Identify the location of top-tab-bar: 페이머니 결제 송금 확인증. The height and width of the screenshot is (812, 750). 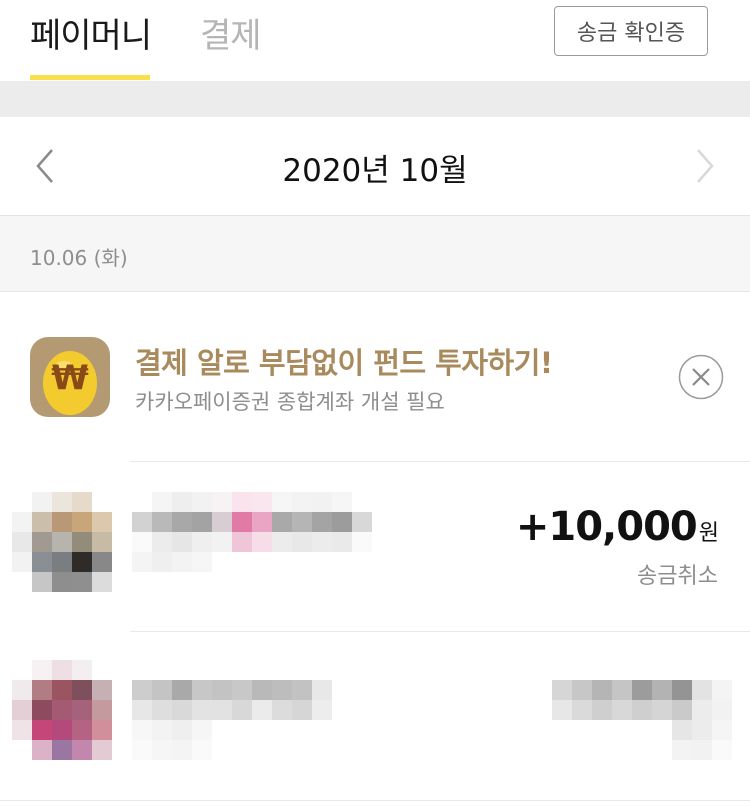
(375, 40).